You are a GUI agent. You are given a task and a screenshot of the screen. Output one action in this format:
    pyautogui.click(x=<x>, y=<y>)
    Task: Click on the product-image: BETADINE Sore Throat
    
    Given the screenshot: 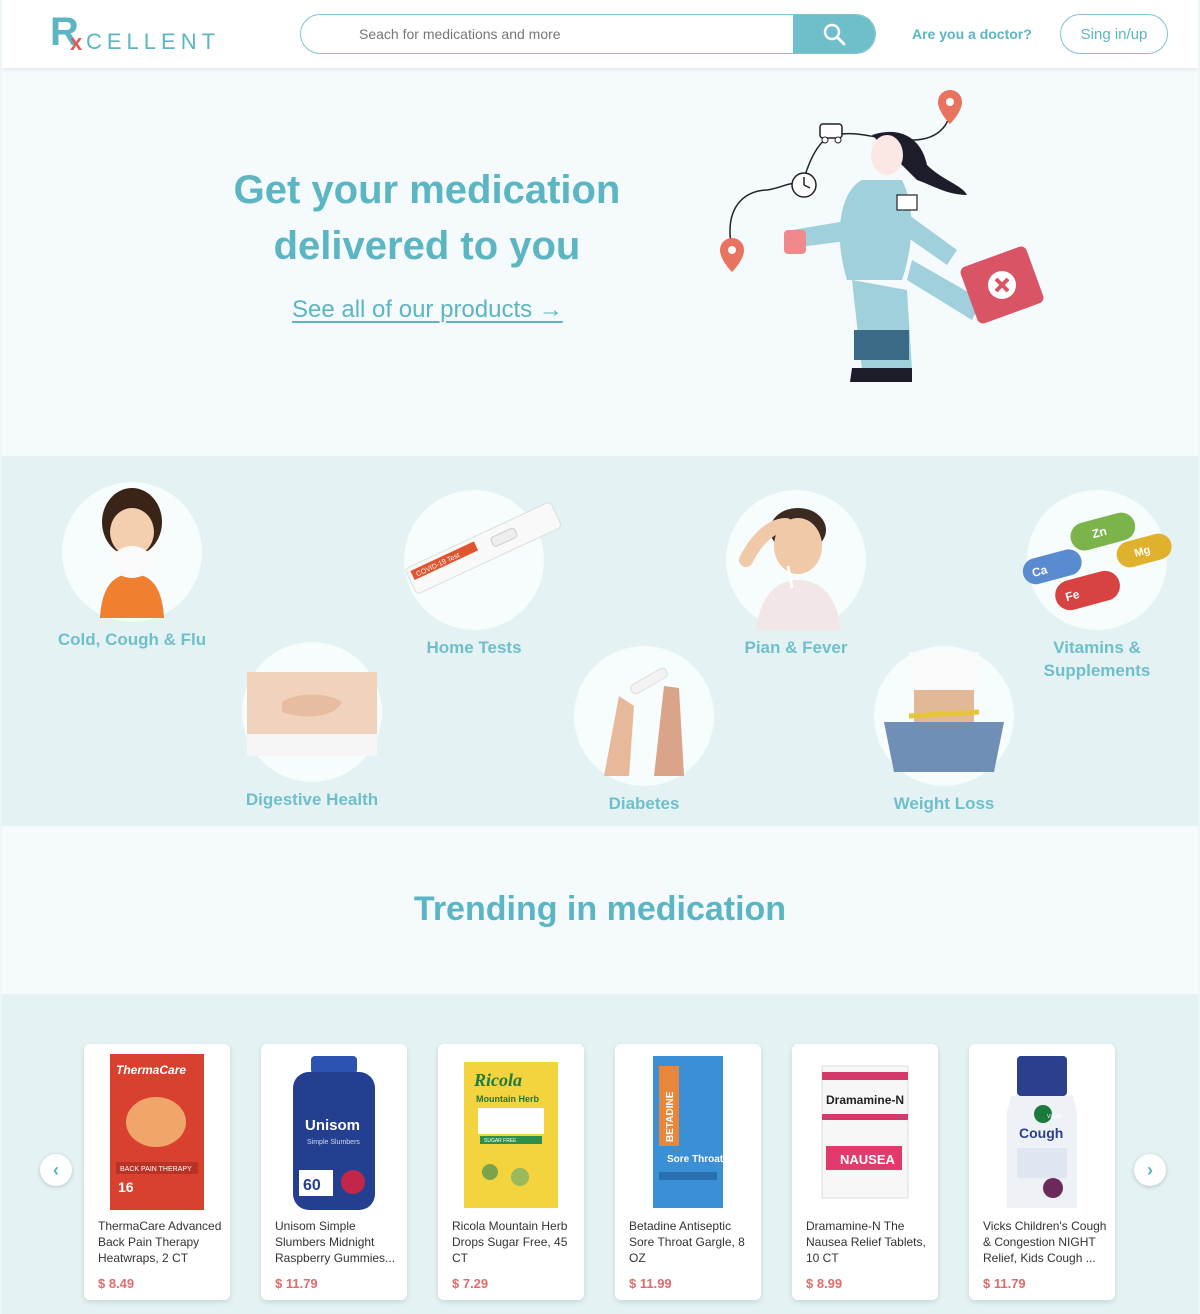 What is the action you would take?
    pyautogui.click(x=688, y=1132)
    